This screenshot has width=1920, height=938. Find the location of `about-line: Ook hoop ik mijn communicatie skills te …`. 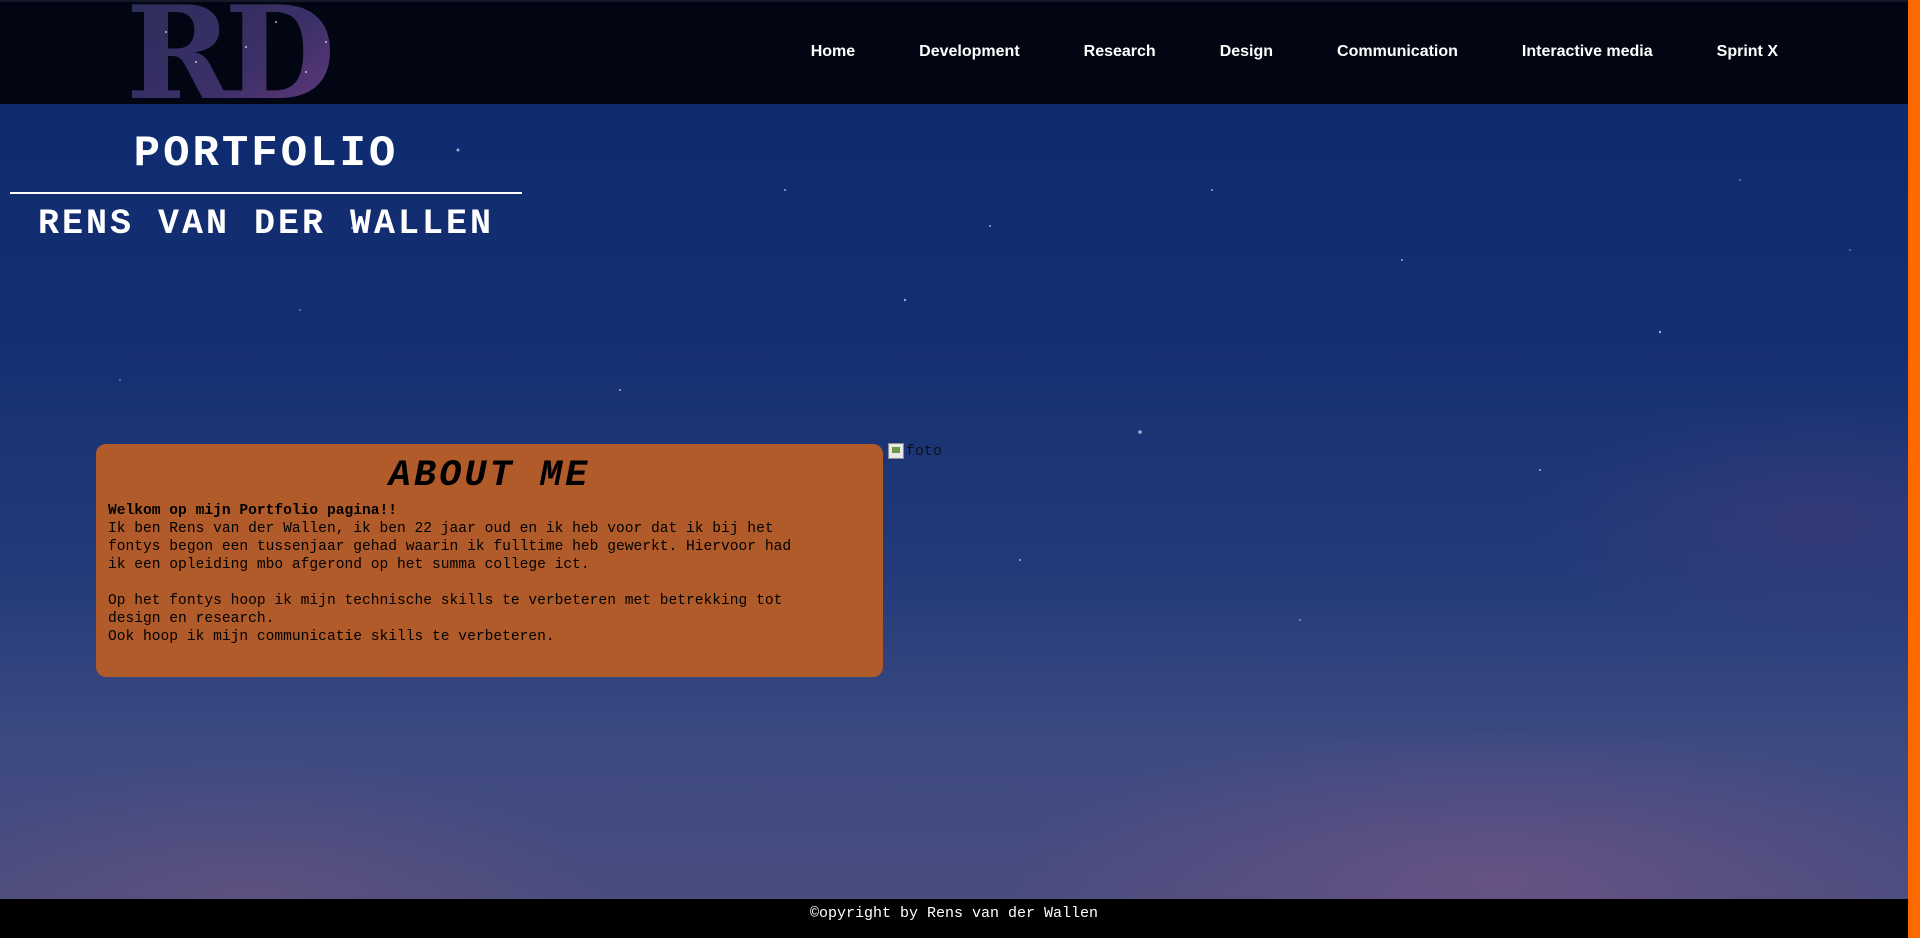

about-line: Ook hoop ik mijn communicatie skills te … is located at coordinates (331, 637).